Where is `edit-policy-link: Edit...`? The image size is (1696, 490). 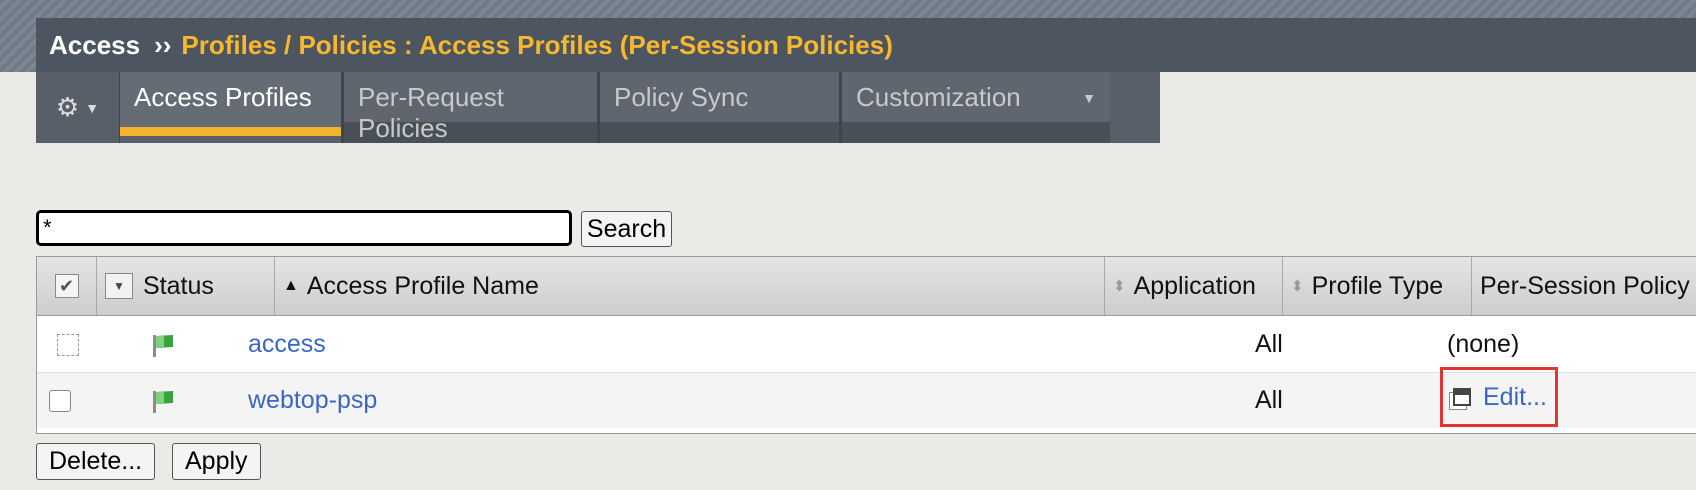 edit-policy-link: Edit... is located at coordinates (1515, 397).